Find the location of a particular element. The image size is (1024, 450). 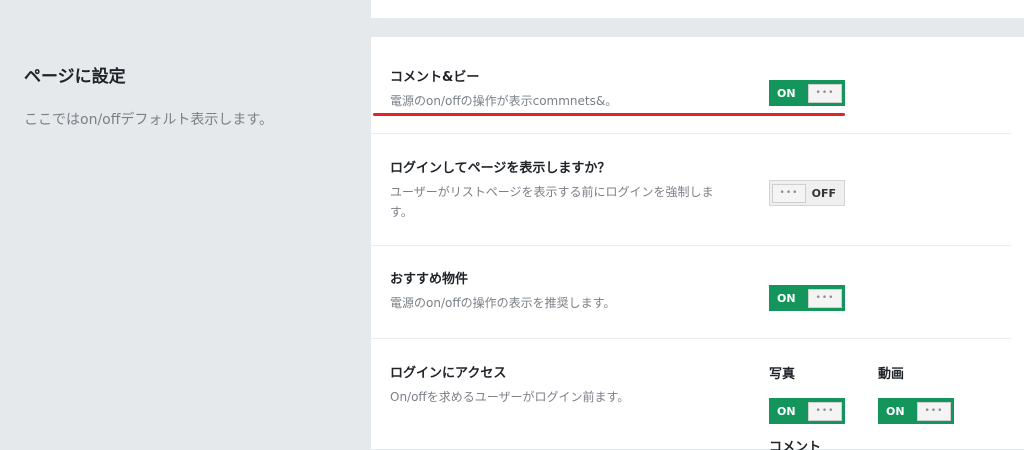

setting-desc-comments: 電源のon/offの操作が表示commnets&。 is located at coordinates (504, 101).